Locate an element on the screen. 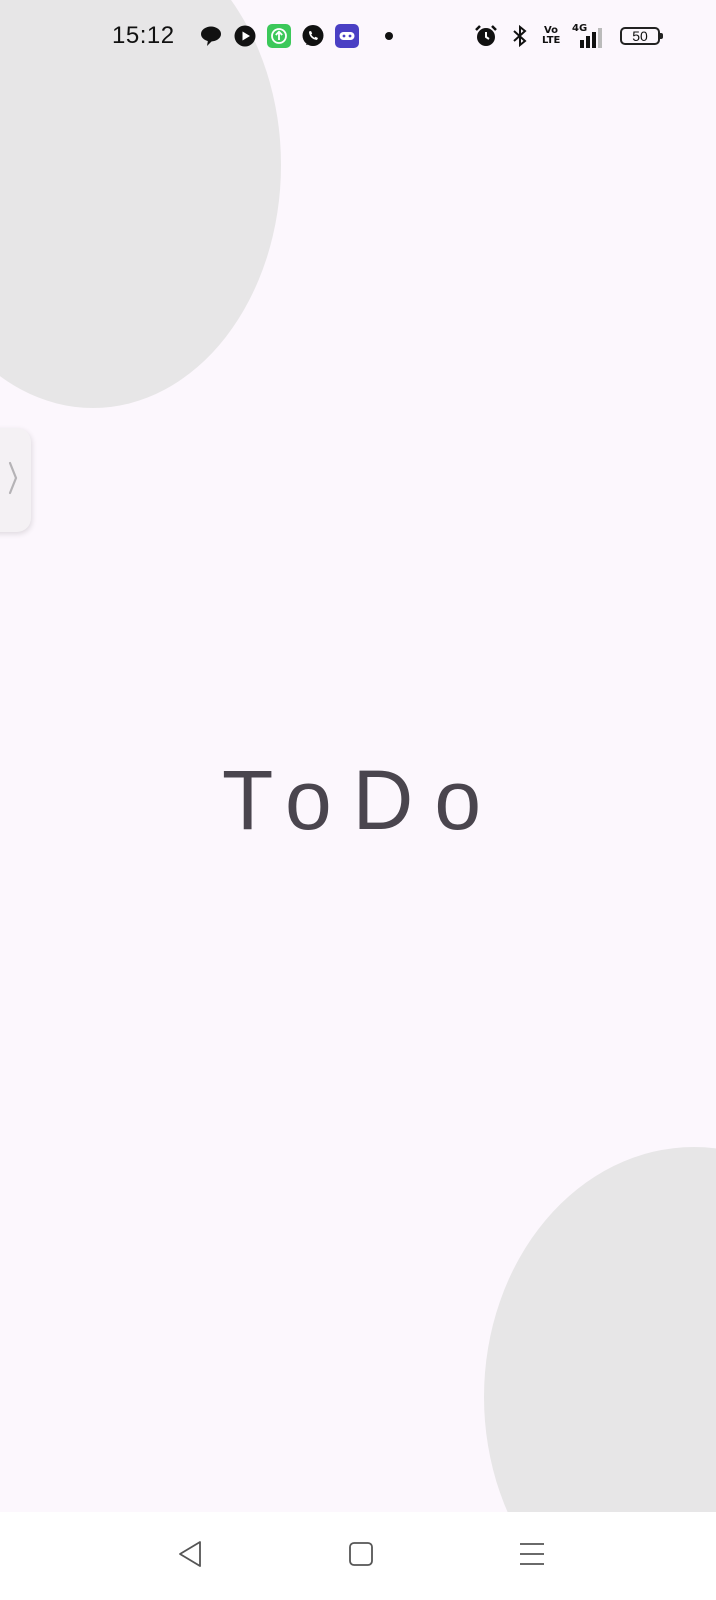 The image size is (716, 1600). volte-icon: Vo LTE is located at coordinates (551, 36).